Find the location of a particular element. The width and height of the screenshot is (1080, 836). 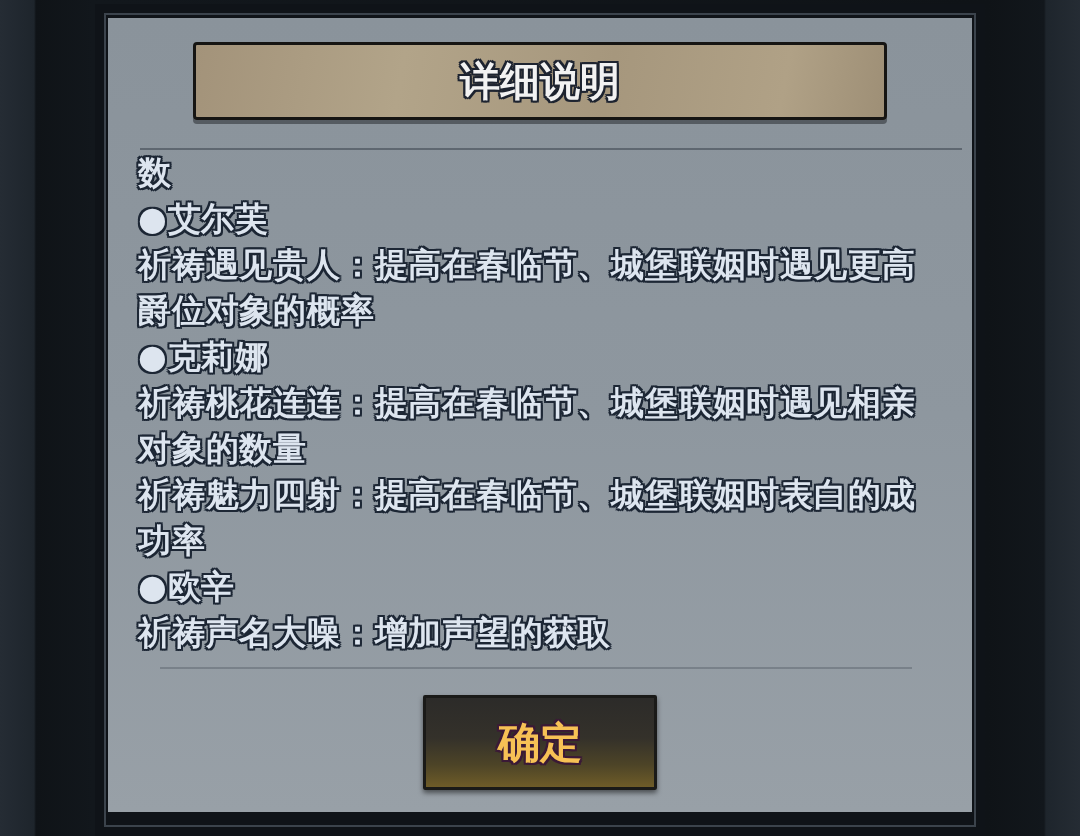

dialog-title: 详细说明 is located at coordinates (540, 81).